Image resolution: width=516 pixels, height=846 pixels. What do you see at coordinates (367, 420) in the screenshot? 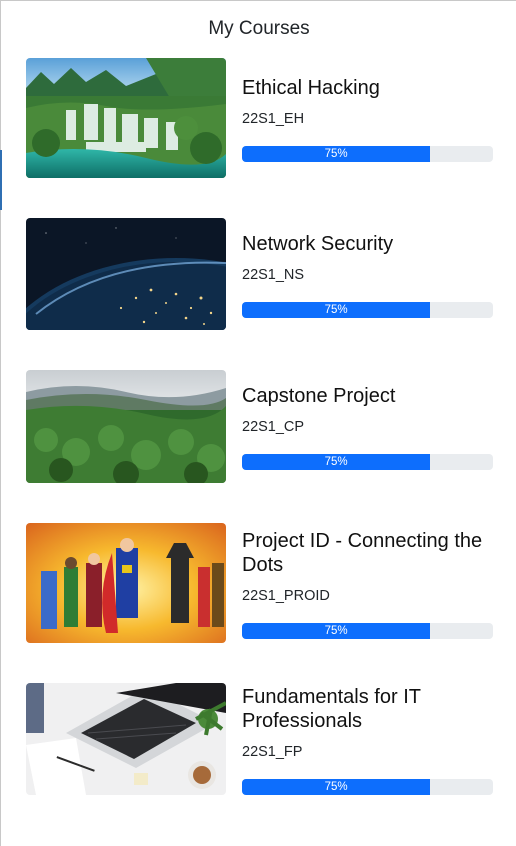
I see `course-info: Capstone Project 22S1_CP 75%` at bounding box center [367, 420].